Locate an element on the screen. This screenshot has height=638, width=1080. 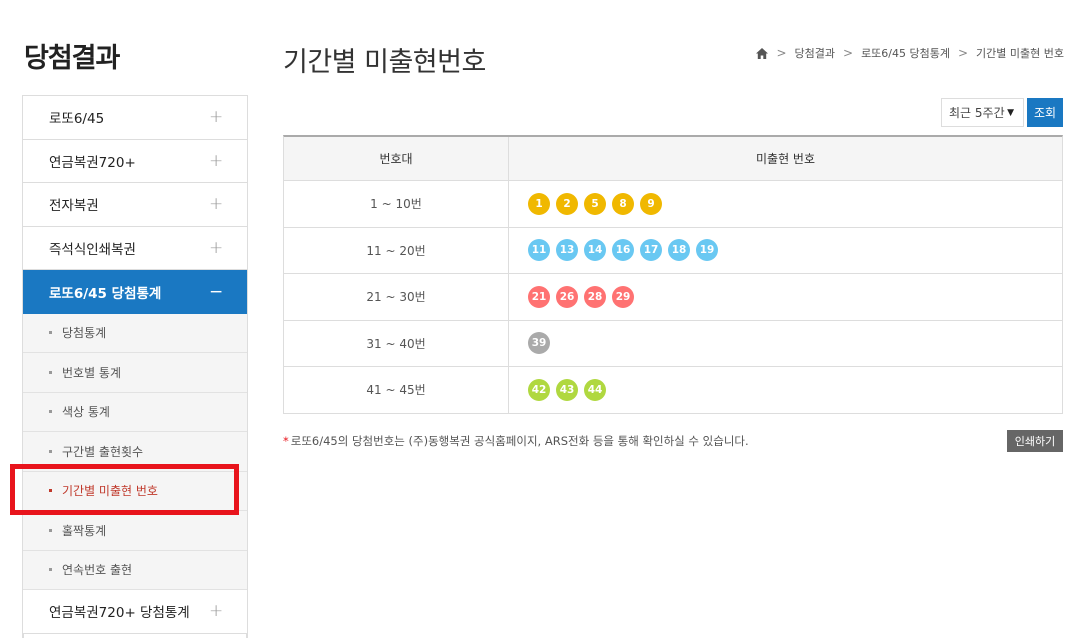
home-icon is located at coordinates (762, 53).